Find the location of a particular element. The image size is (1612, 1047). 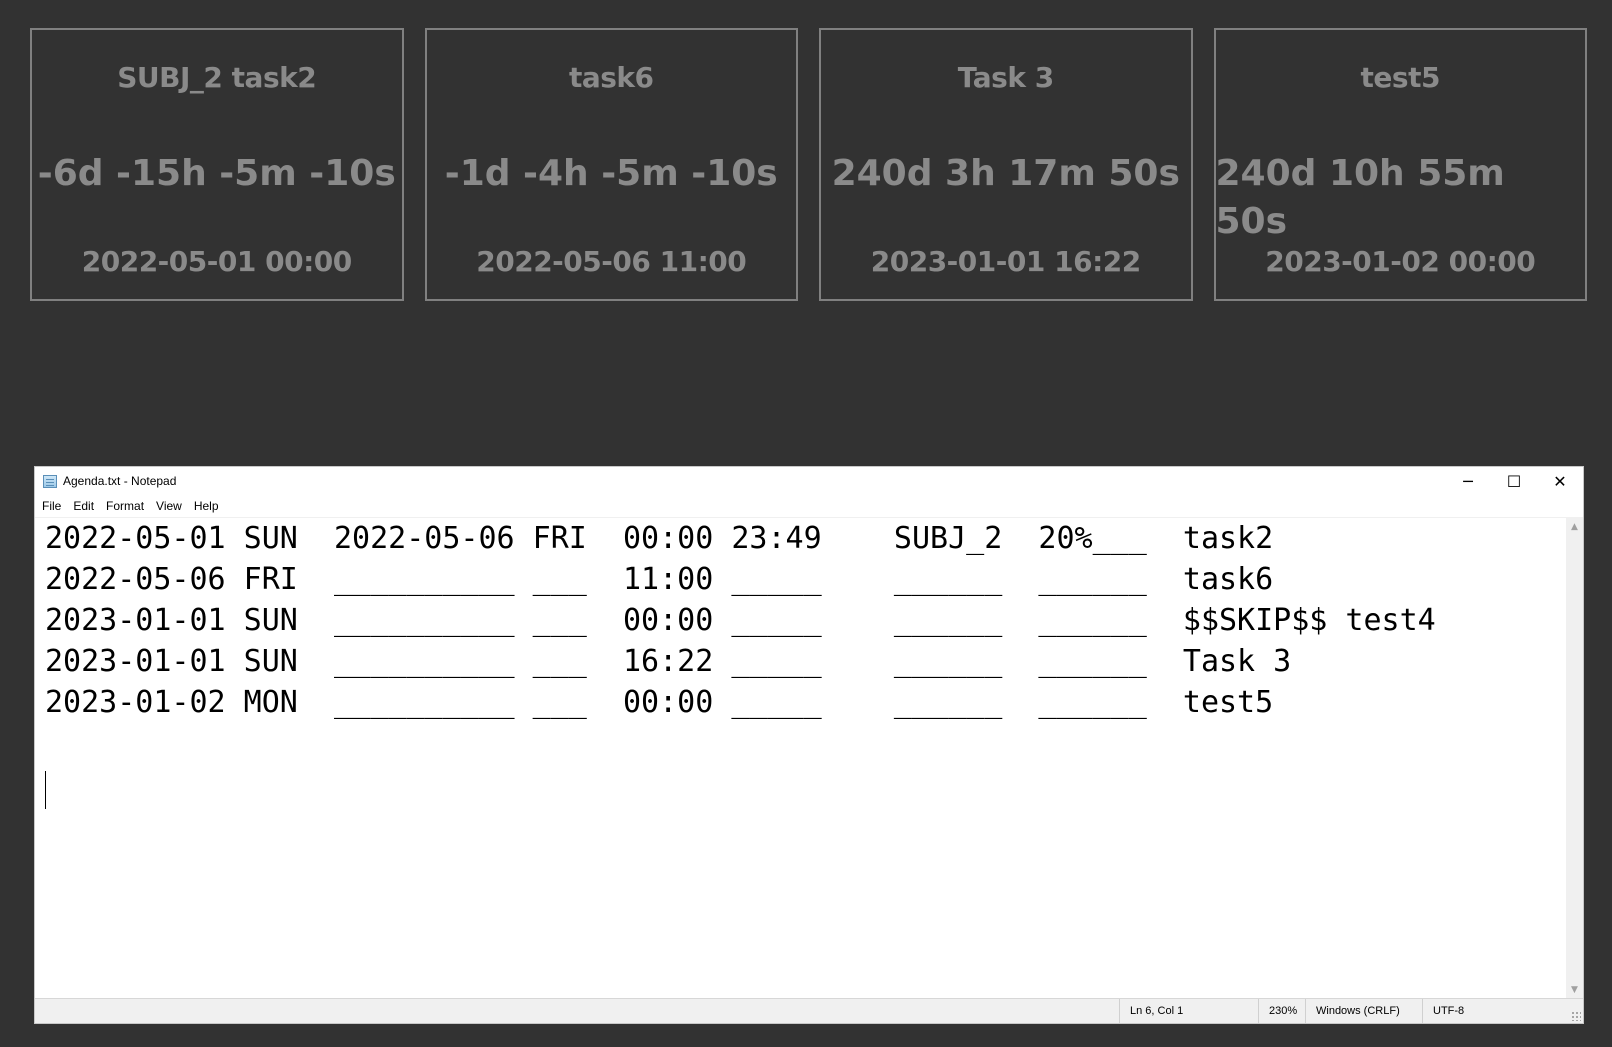

resize-grip-icon is located at coordinates (1576, 1016).